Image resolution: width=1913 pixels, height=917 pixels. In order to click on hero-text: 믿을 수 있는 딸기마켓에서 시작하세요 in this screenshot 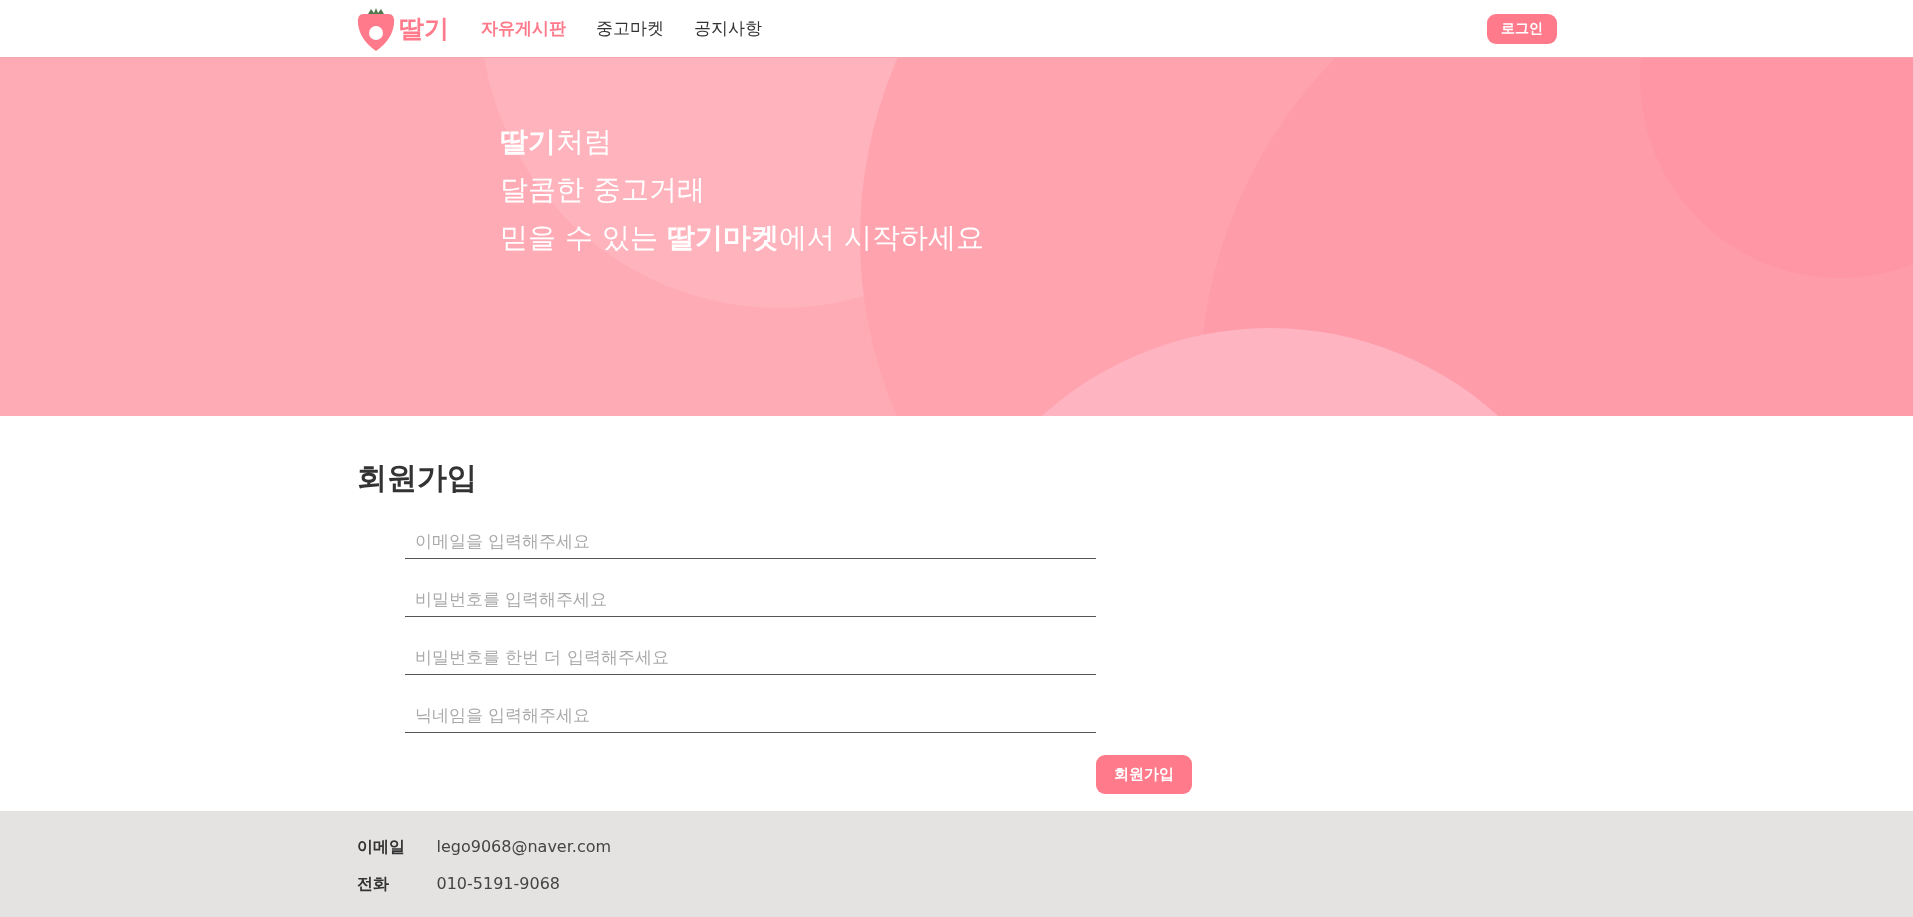, I will do `click(742, 238)`.